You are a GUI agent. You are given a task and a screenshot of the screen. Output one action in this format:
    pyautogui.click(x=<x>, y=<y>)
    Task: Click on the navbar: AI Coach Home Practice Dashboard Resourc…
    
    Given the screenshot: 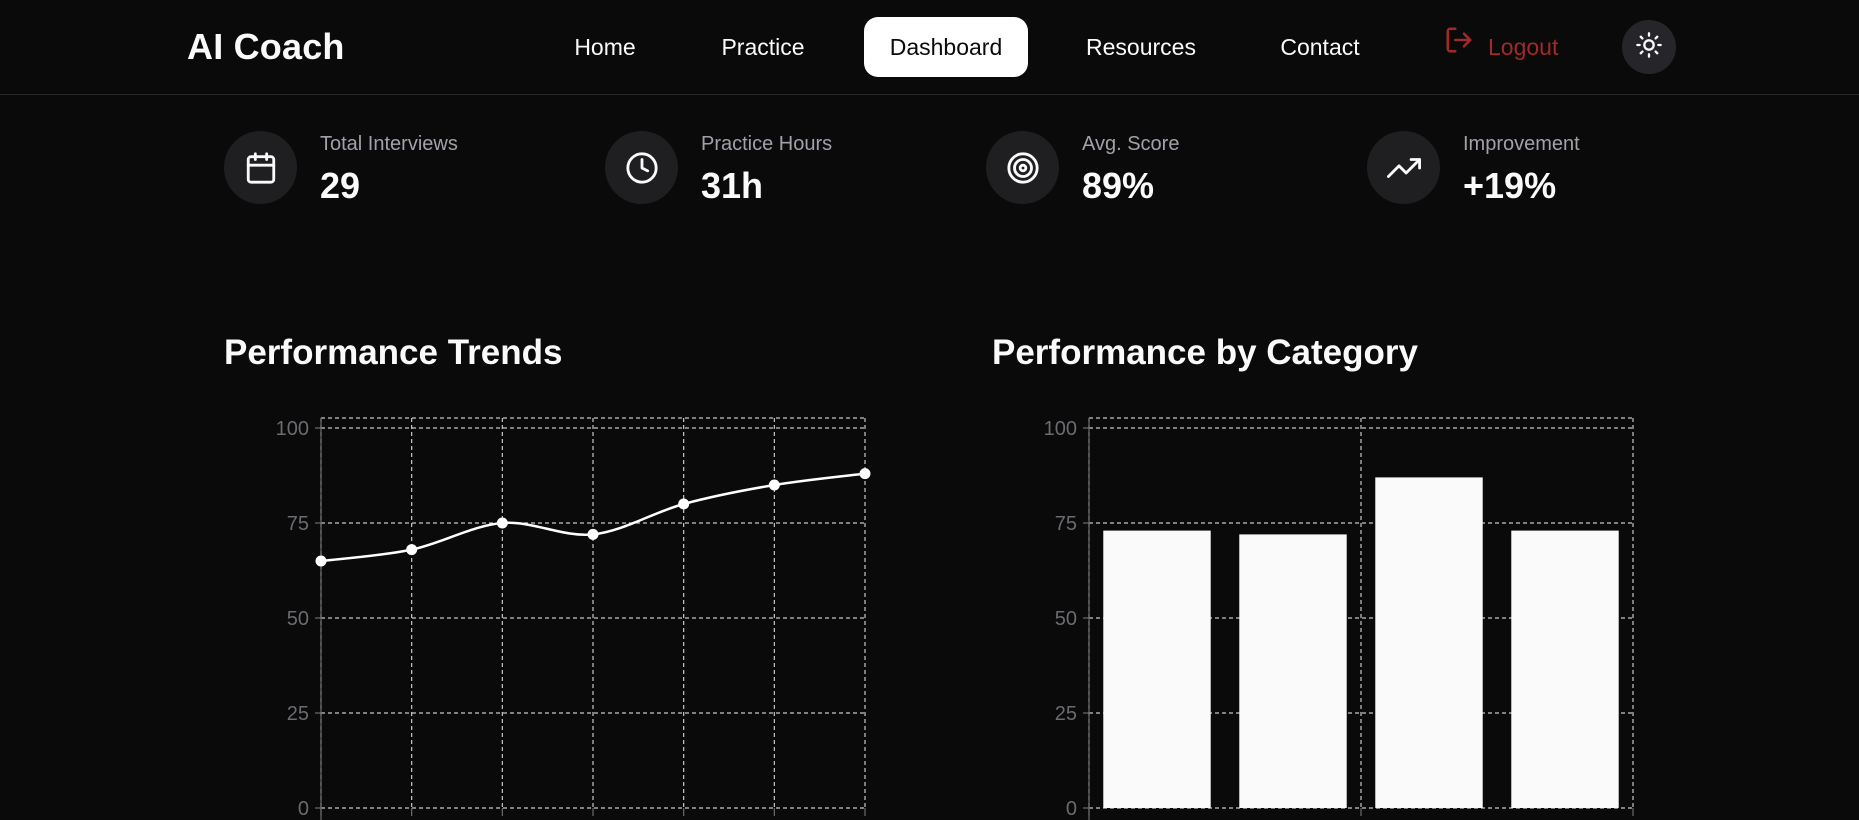 What is the action you would take?
    pyautogui.click(x=929, y=47)
    